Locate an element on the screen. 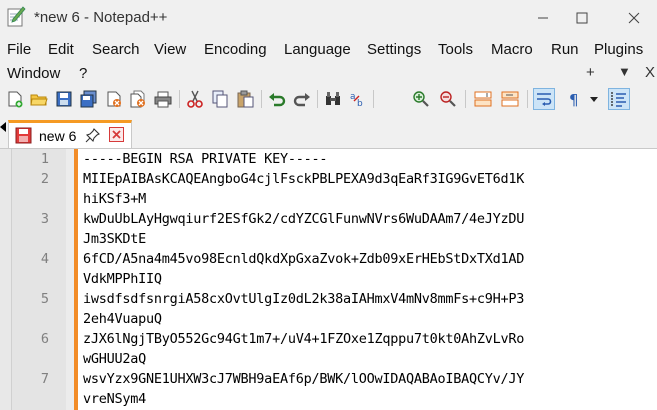  find-icon is located at coordinates (333, 99).